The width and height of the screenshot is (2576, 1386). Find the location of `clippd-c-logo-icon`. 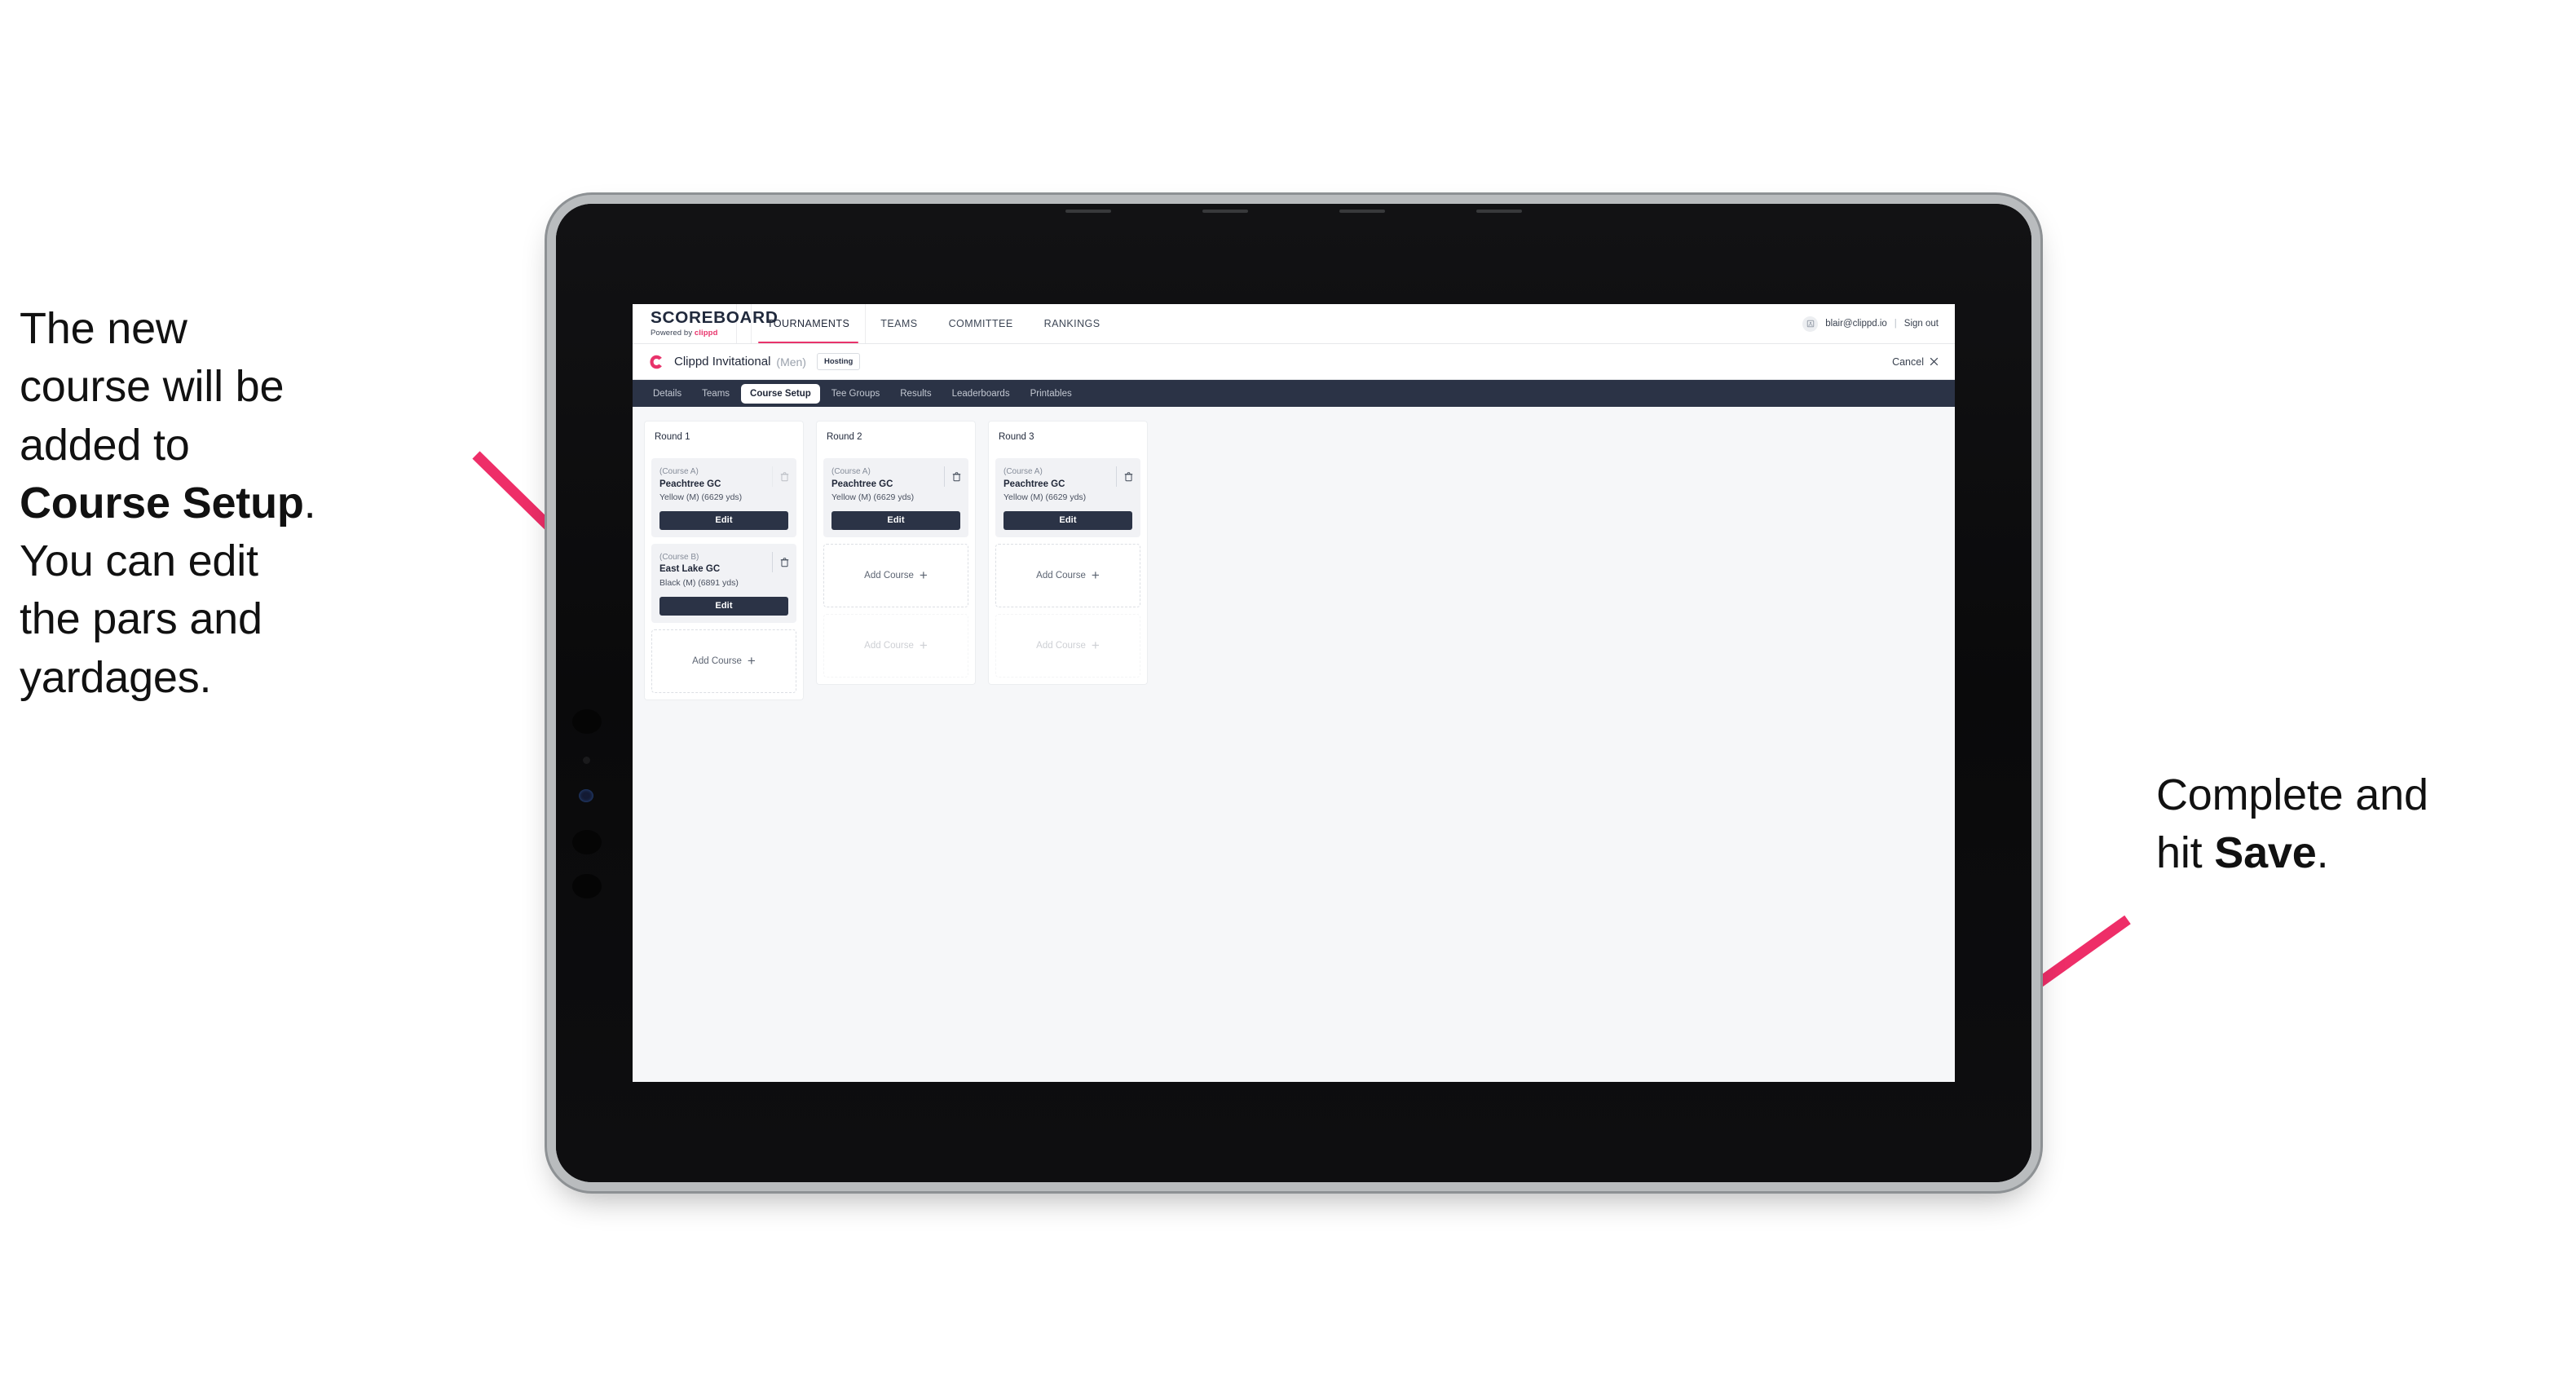

clippd-c-logo-icon is located at coordinates (656, 362).